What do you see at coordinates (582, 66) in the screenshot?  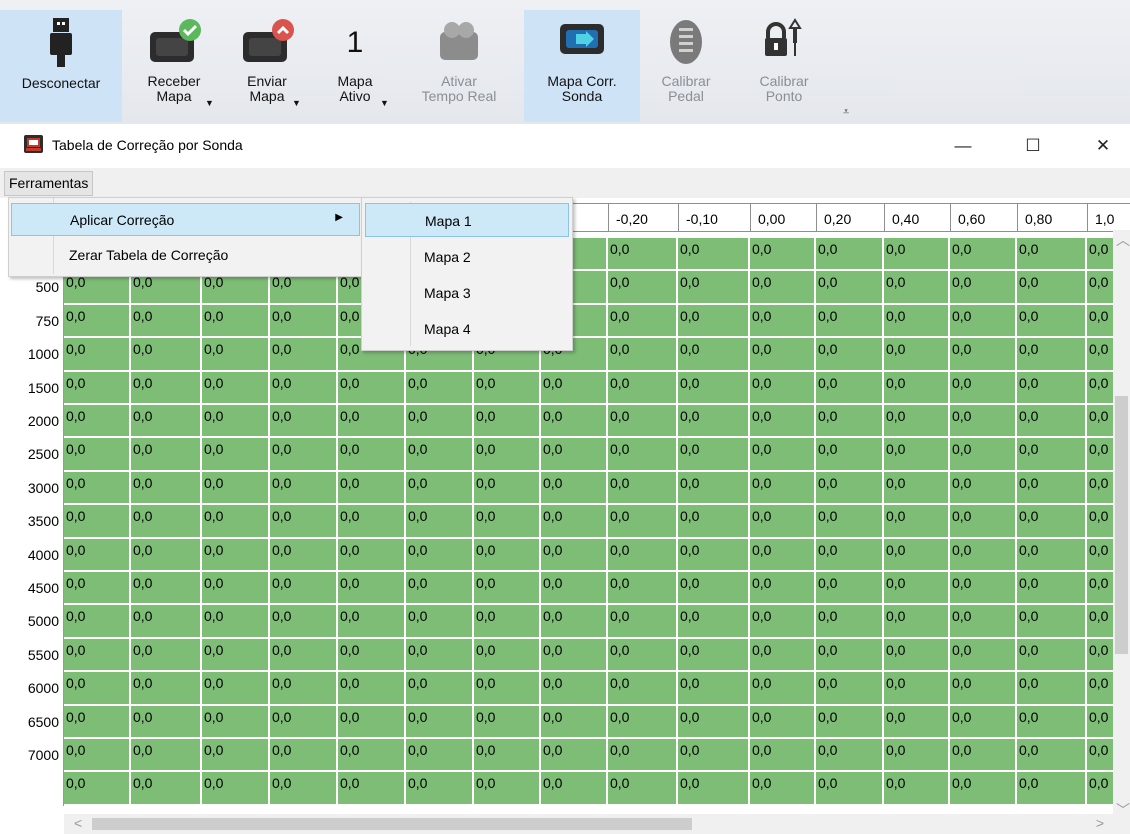 I see `lambda-map-button: Mapa Corr. Sonda` at bounding box center [582, 66].